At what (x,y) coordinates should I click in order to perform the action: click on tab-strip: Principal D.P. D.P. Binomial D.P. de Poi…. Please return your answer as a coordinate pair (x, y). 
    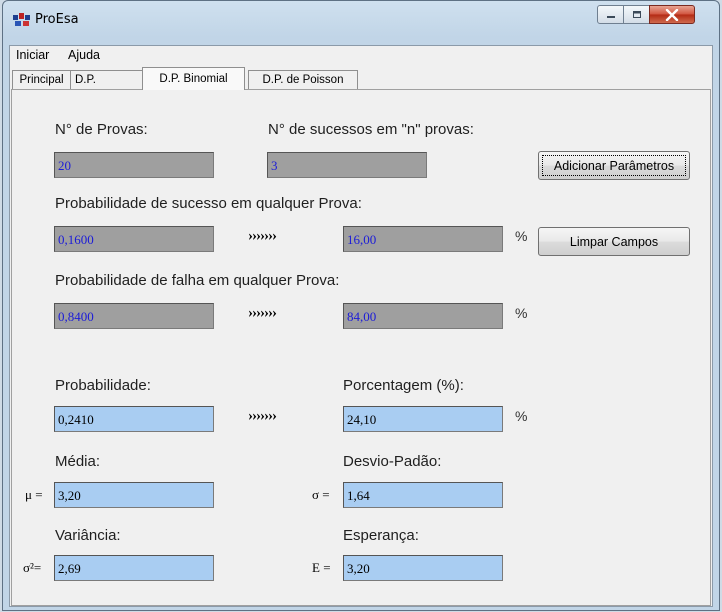
    Looking at the image, I should click on (361, 79).